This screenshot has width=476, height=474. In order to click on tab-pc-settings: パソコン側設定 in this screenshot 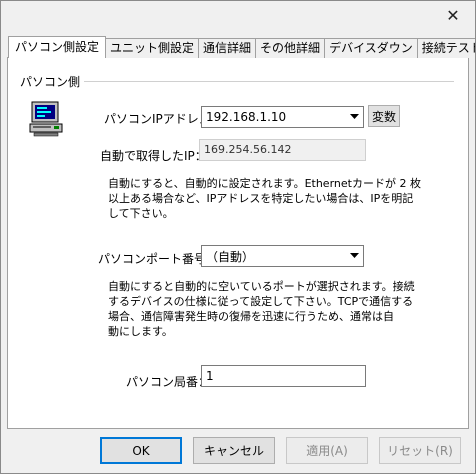, I will do `click(57, 47)`.